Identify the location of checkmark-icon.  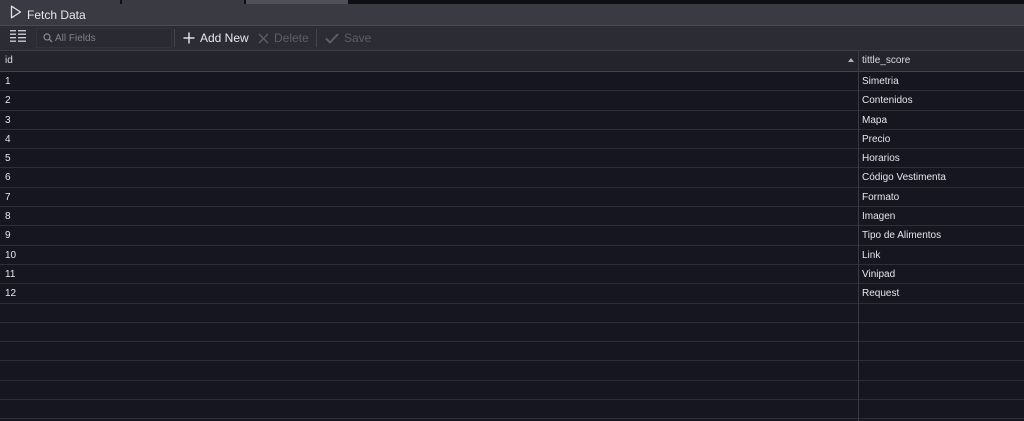
(332, 38).